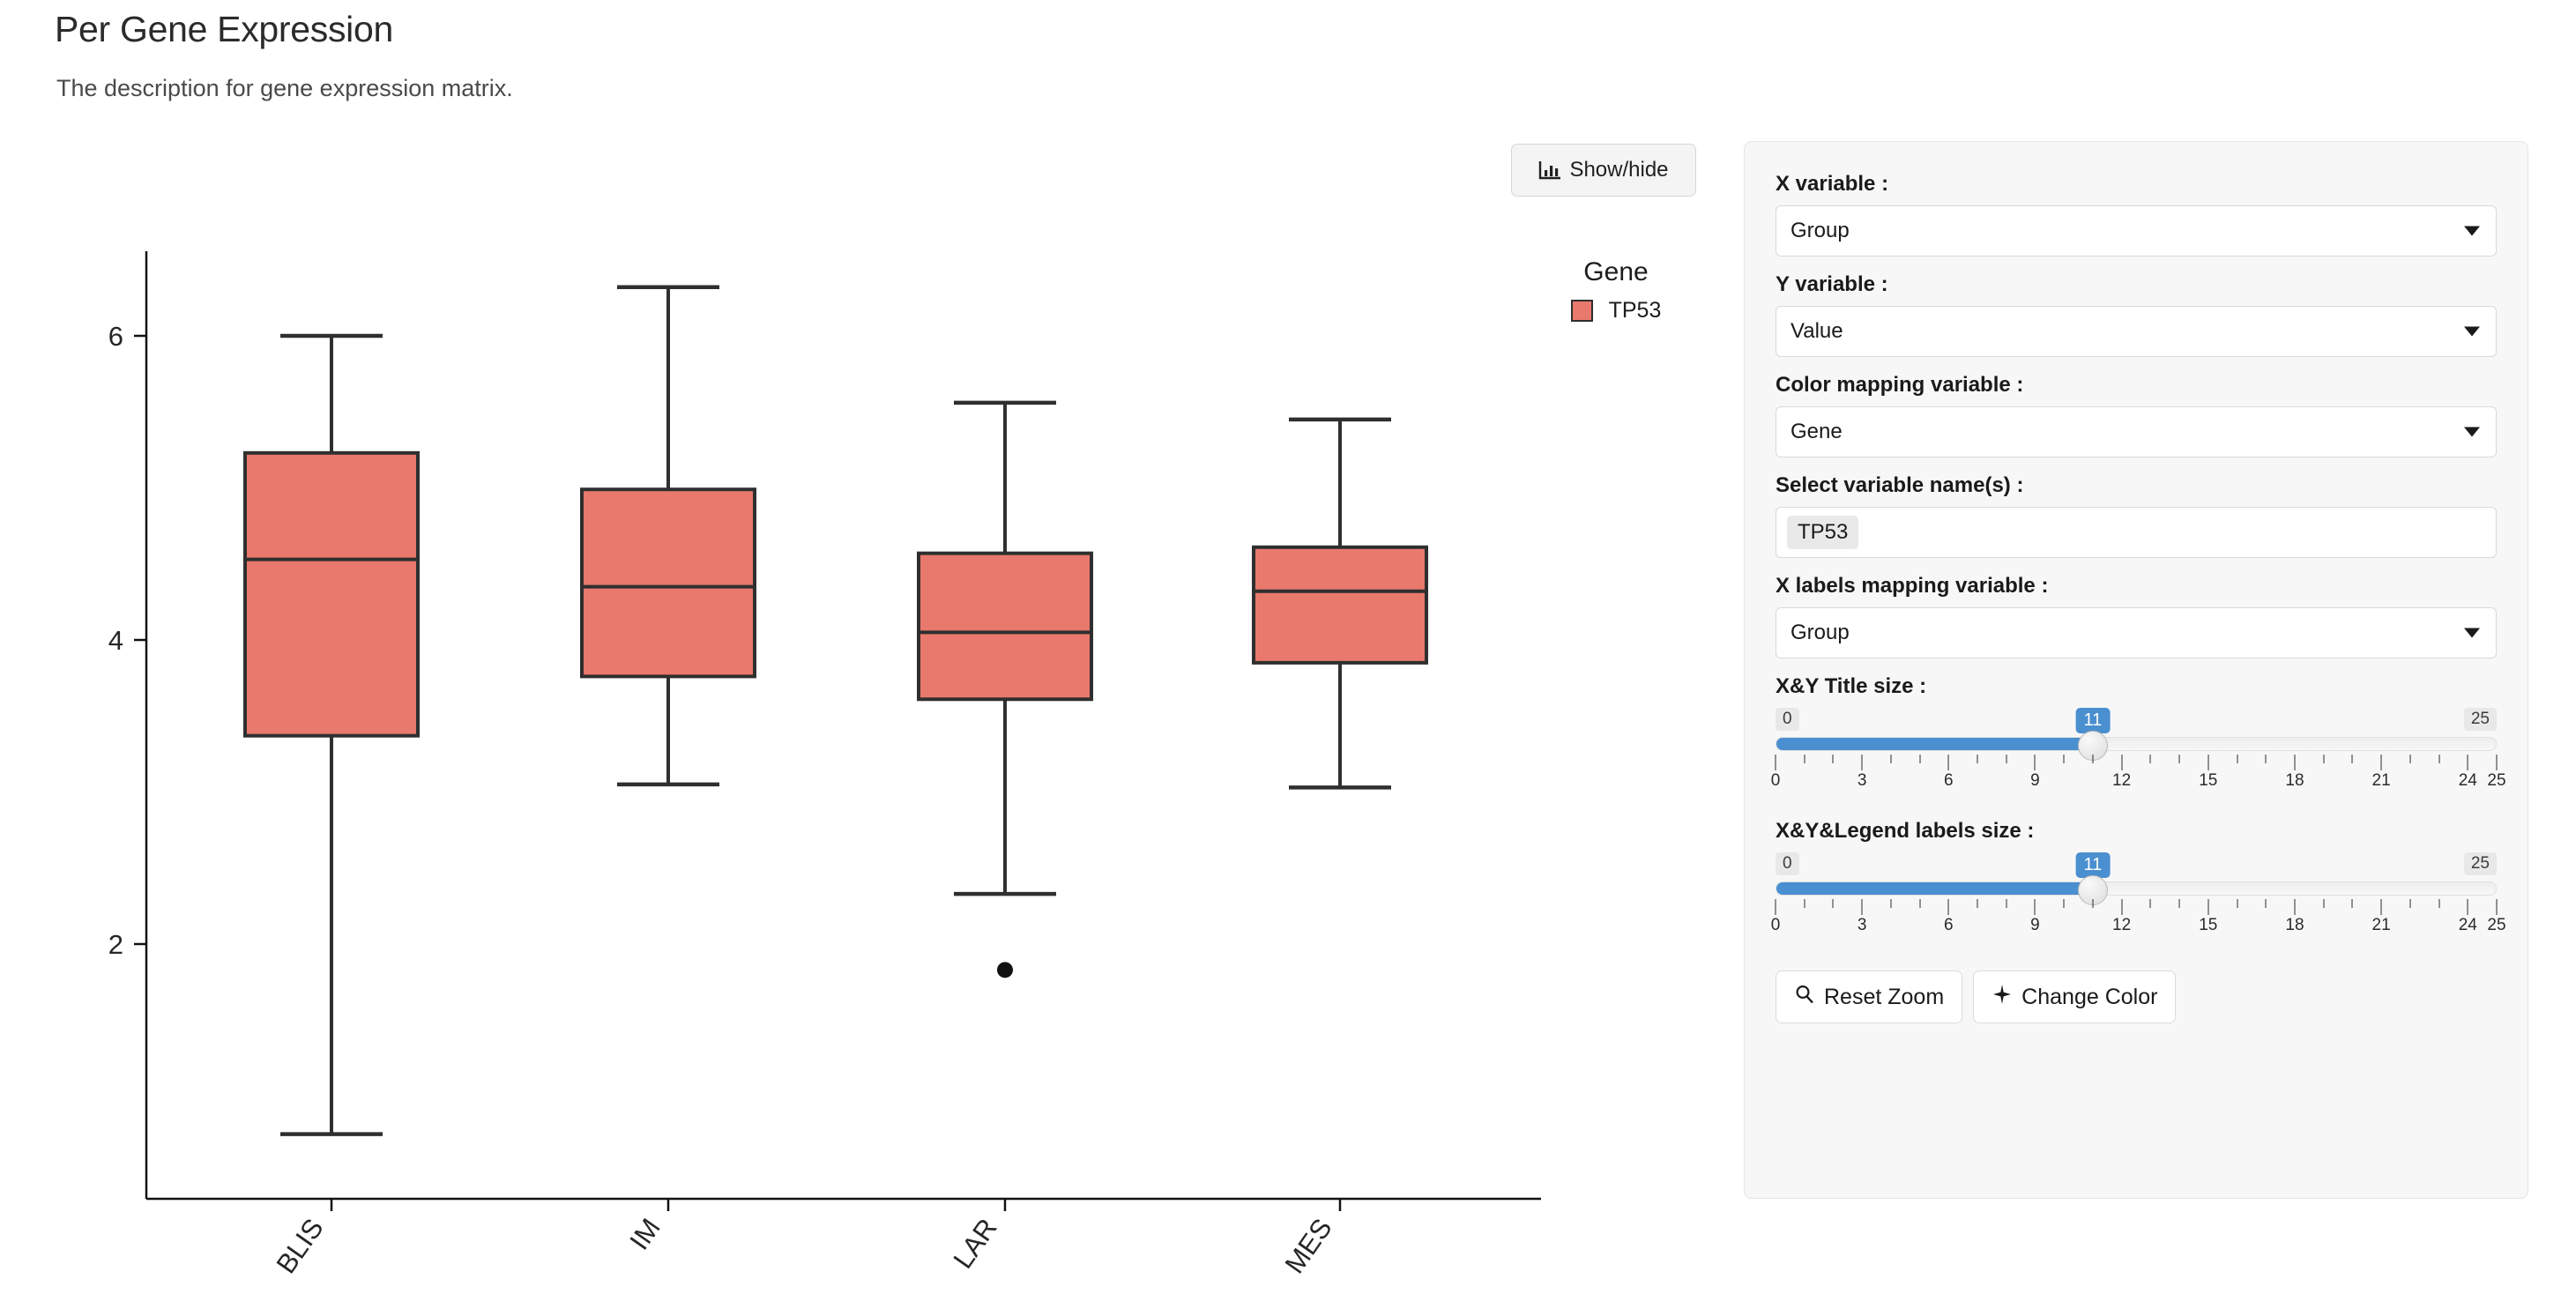 This screenshot has width=2576, height=1294. Describe the element at coordinates (1900, 385) in the screenshot. I see `color-mapping-variable-label: Color mapping variable :` at that location.